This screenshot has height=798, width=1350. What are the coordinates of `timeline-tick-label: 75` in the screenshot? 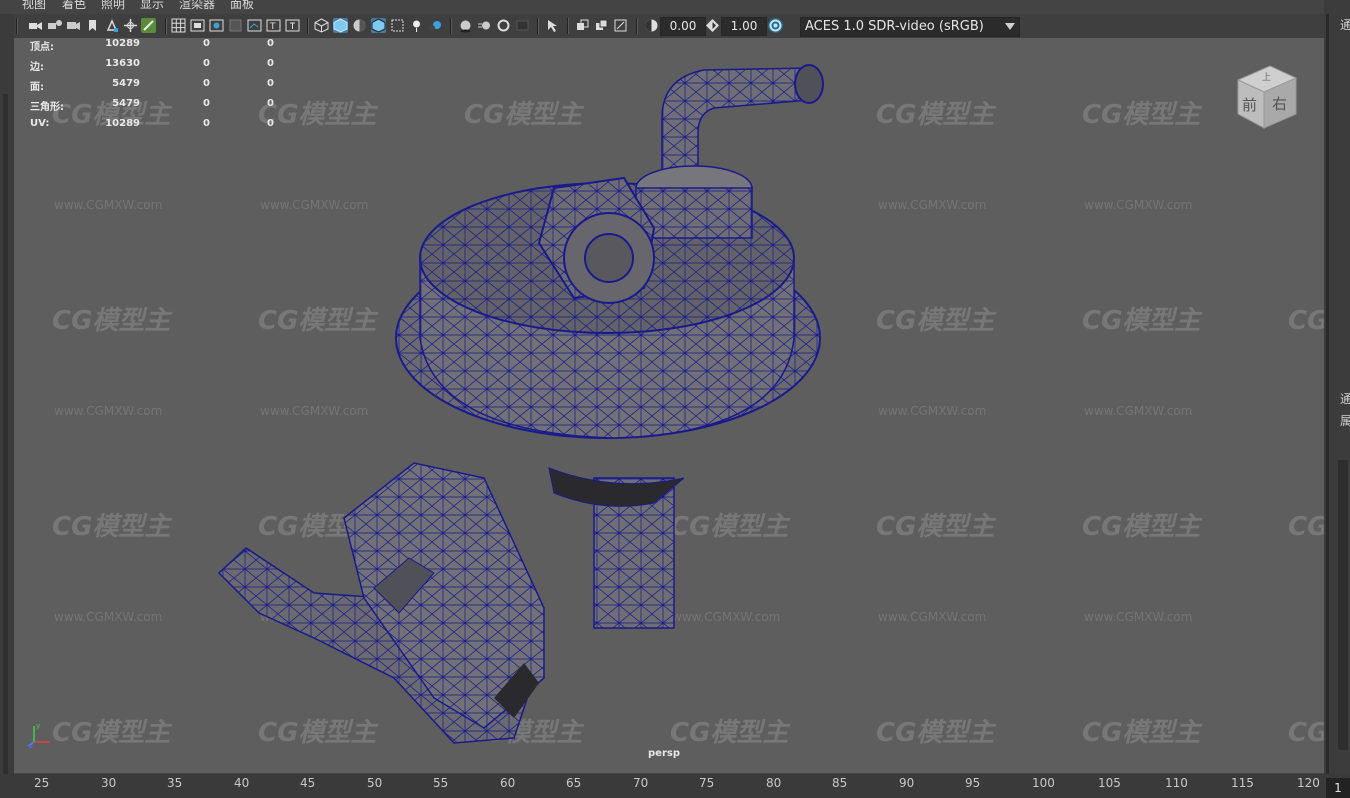 It's located at (707, 783).